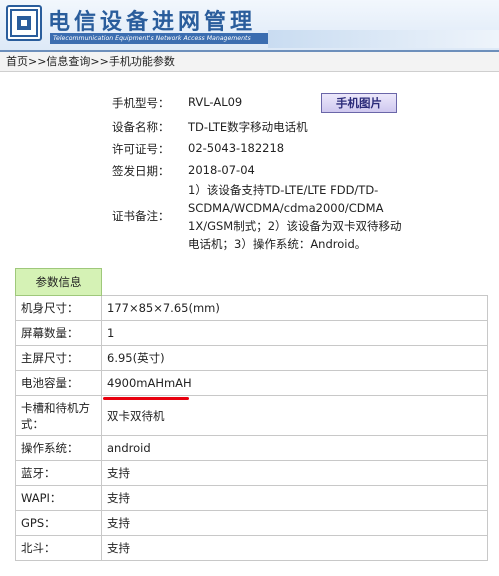 The height and width of the screenshot is (576, 499). What do you see at coordinates (24, 23) in the screenshot?
I see `site-logo-icon` at bounding box center [24, 23].